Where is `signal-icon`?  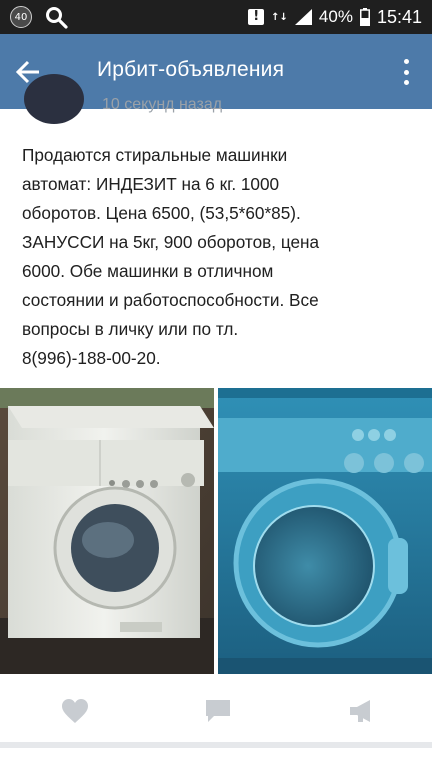 signal-icon is located at coordinates (303, 17).